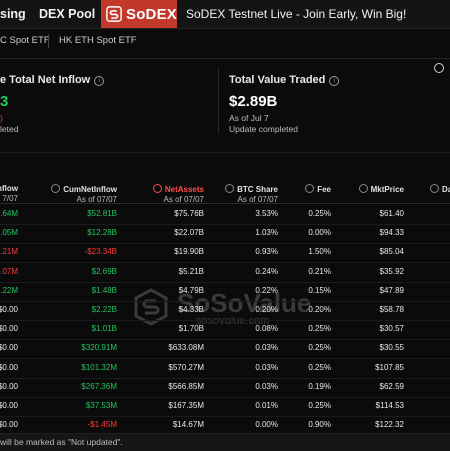 The height and width of the screenshot is (451, 450). What do you see at coordinates (104, 309) in the screenshot?
I see `cum-net-inflow-cell: $2.22B` at bounding box center [104, 309].